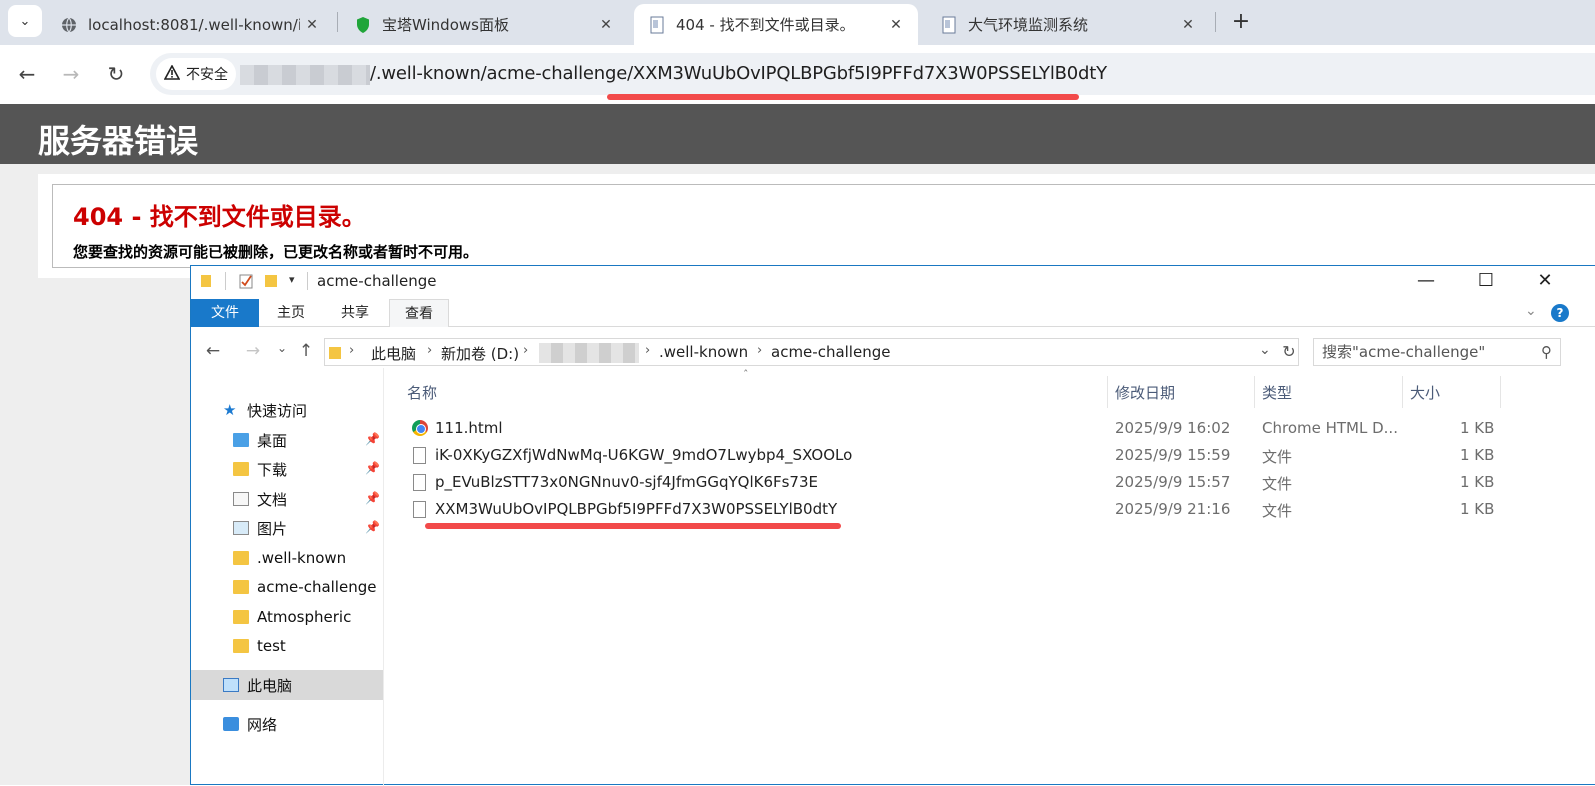 The width and height of the screenshot is (1595, 786). I want to click on column-header-name: 名称, so click(422, 392).